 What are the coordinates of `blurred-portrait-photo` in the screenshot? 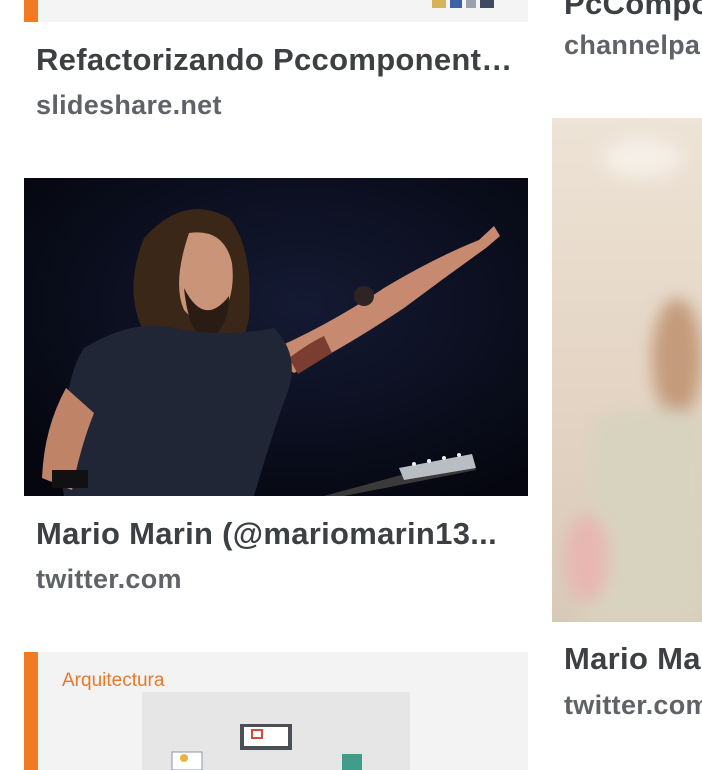 It's located at (627, 370).